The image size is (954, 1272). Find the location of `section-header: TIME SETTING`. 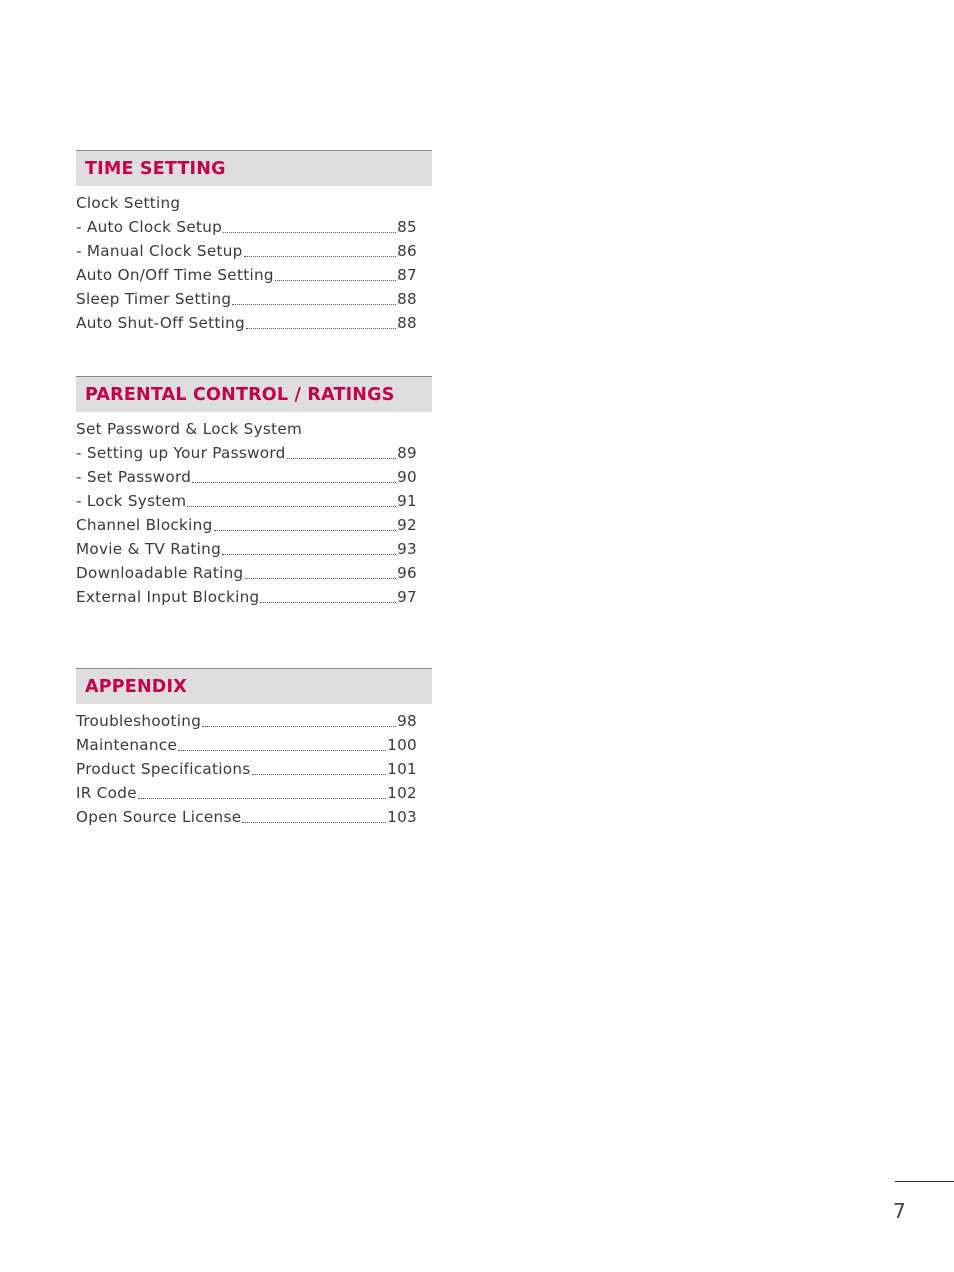

section-header: TIME SETTING is located at coordinates (254, 168).